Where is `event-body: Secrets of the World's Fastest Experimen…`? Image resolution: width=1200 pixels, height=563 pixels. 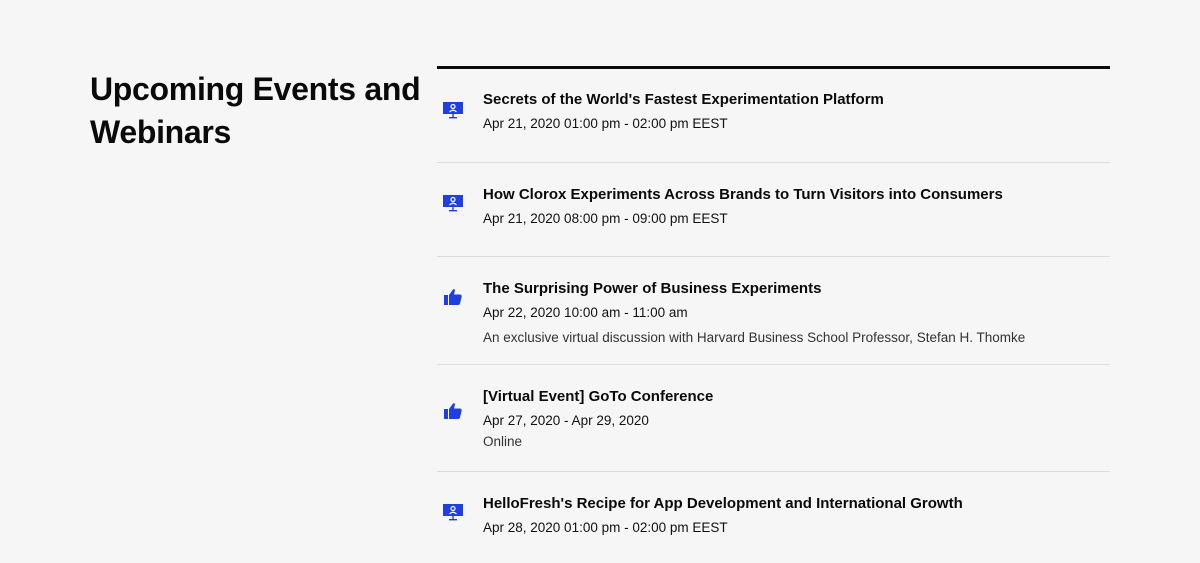 event-body: Secrets of the World's Fastest Experimen… is located at coordinates (796, 112).